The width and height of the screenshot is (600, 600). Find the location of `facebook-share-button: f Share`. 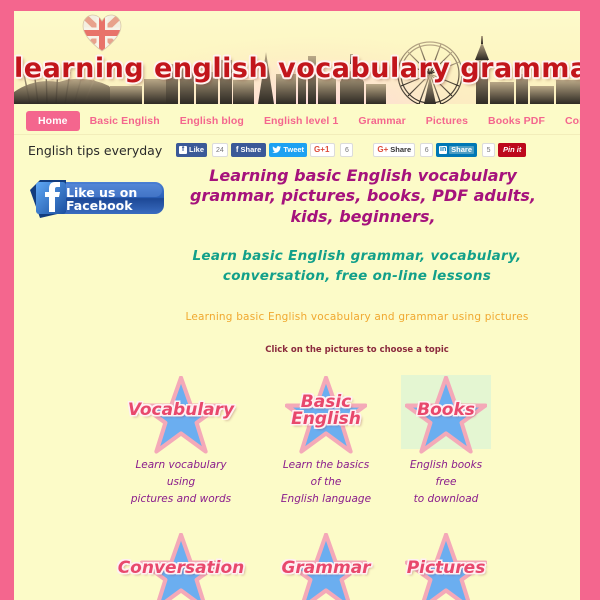

facebook-share-button: f Share is located at coordinates (248, 150).